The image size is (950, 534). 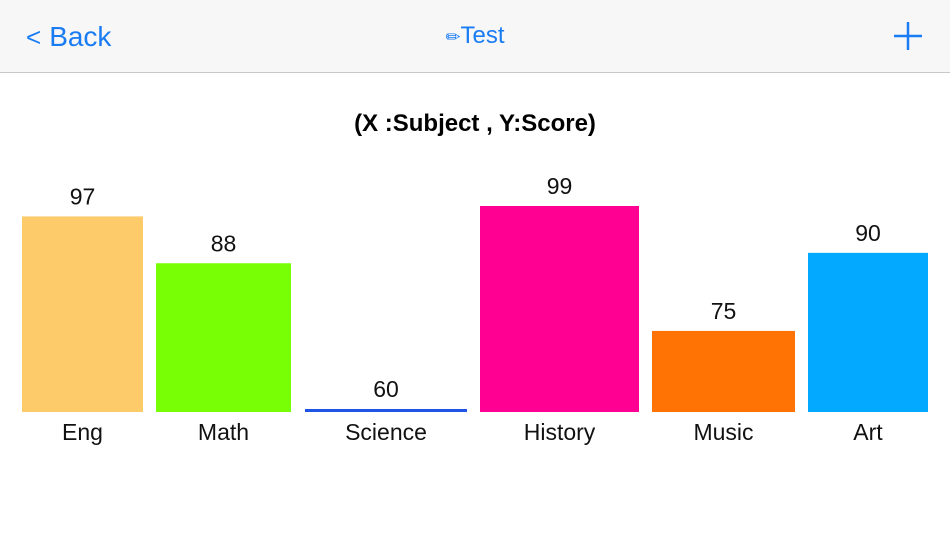 What do you see at coordinates (724, 311) in the screenshot?
I see `value-label-music: 75` at bounding box center [724, 311].